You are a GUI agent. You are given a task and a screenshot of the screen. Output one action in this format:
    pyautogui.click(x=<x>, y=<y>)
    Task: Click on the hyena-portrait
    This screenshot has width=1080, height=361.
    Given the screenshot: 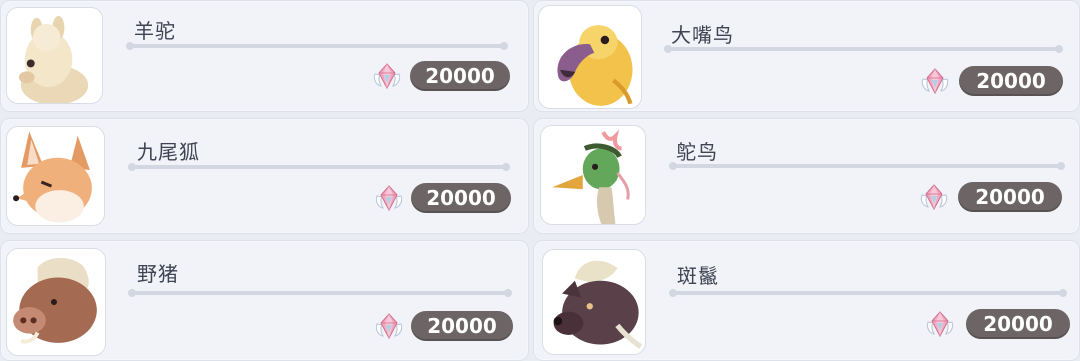 What is the action you would take?
    pyautogui.click(x=594, y=302)
    